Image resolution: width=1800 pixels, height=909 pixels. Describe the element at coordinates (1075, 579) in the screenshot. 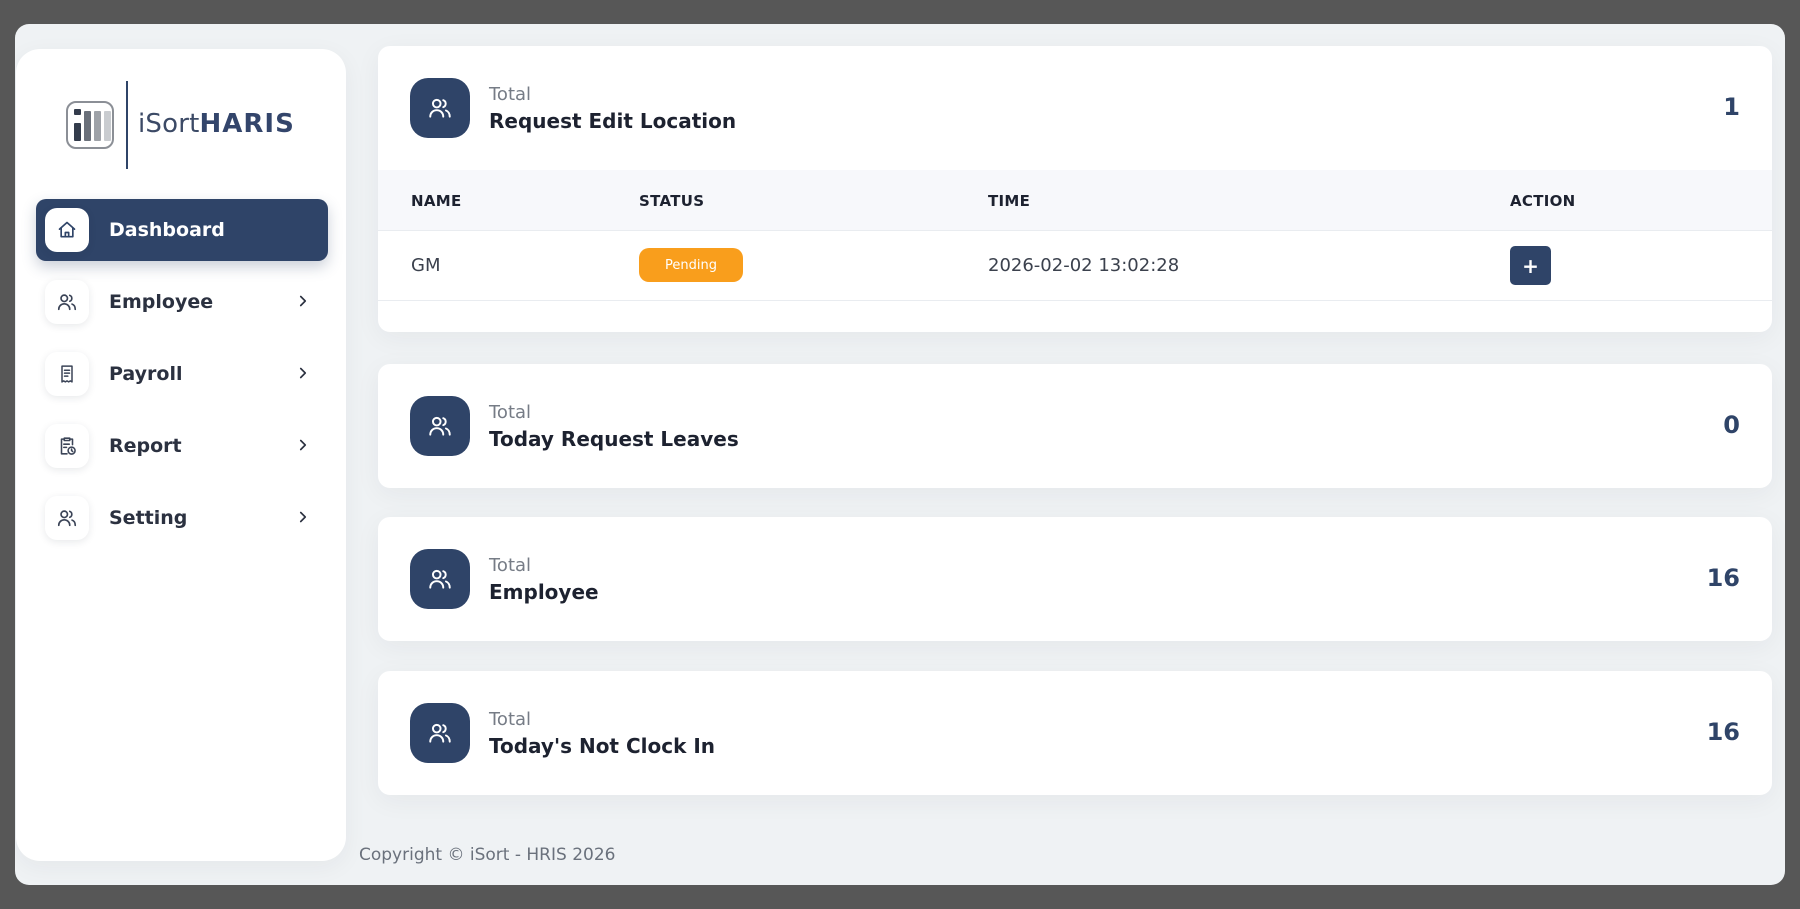

I see `total-employee-card: Total Employee 16` at that location.